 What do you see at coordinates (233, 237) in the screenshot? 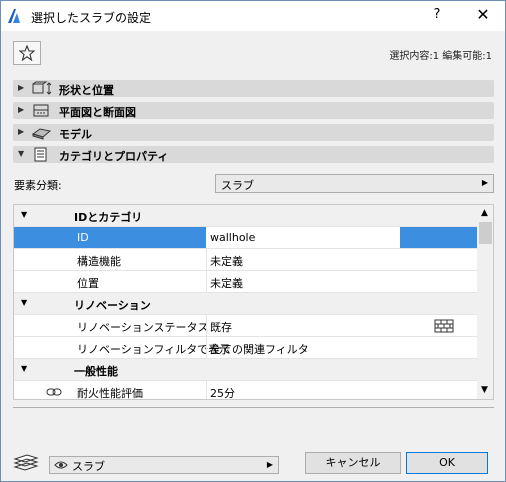
I see `property-value: wallhole` at bounding box center [233, 237].